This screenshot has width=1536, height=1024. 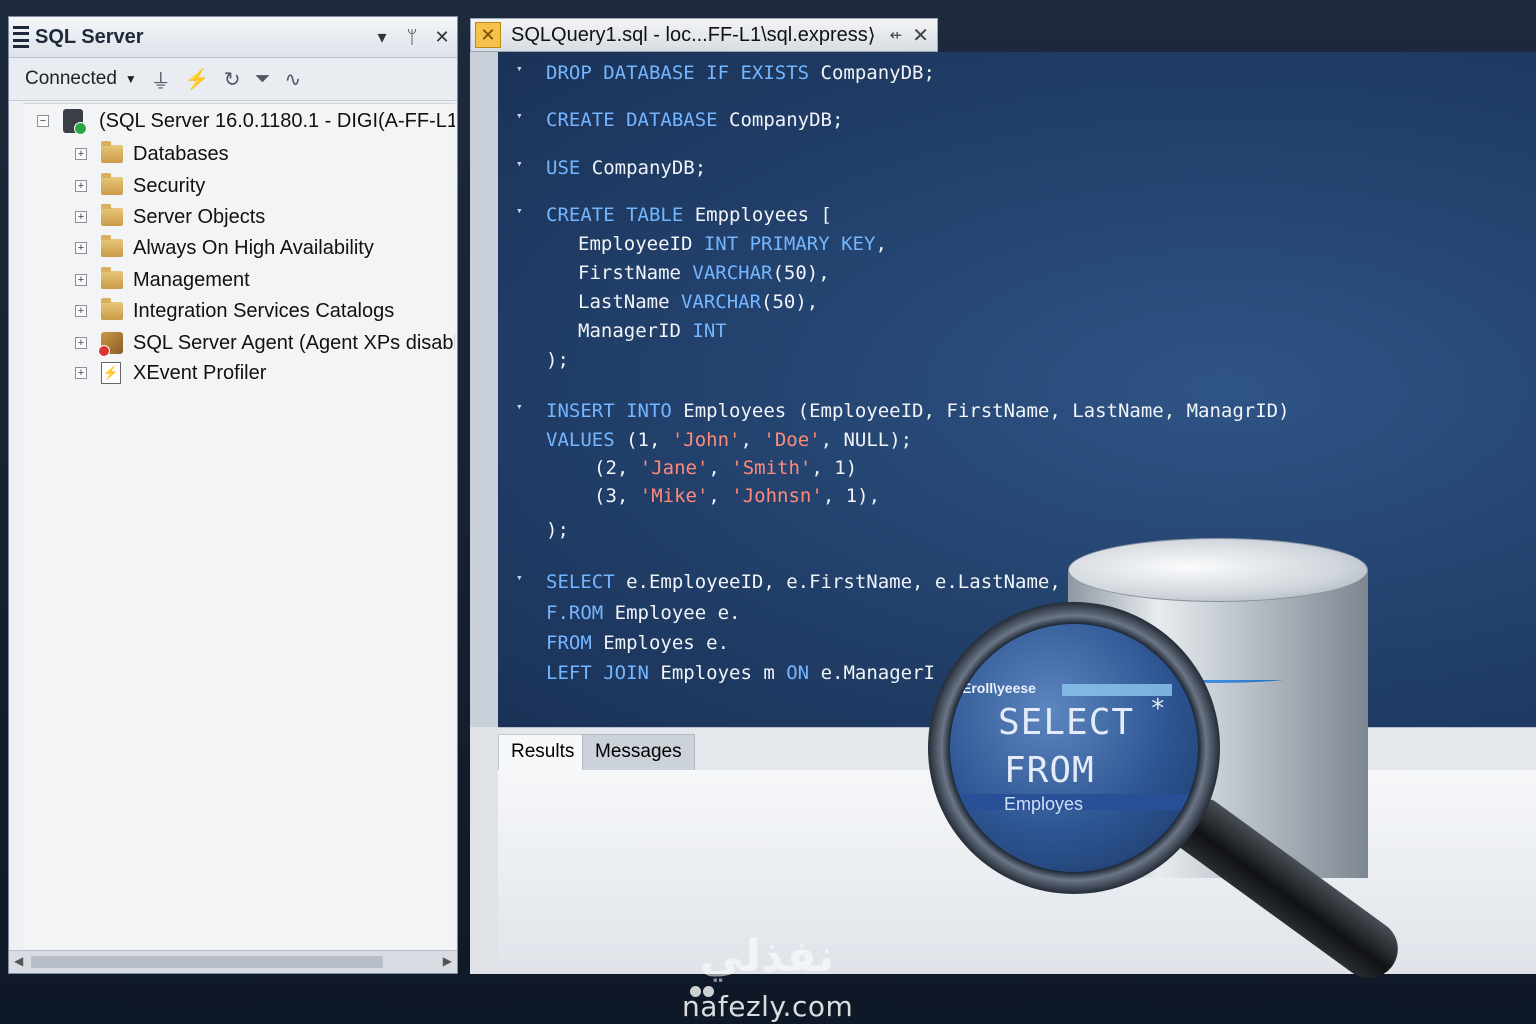 I want to click on chevron-down-icon: ▼, so click(x=131, y=79).